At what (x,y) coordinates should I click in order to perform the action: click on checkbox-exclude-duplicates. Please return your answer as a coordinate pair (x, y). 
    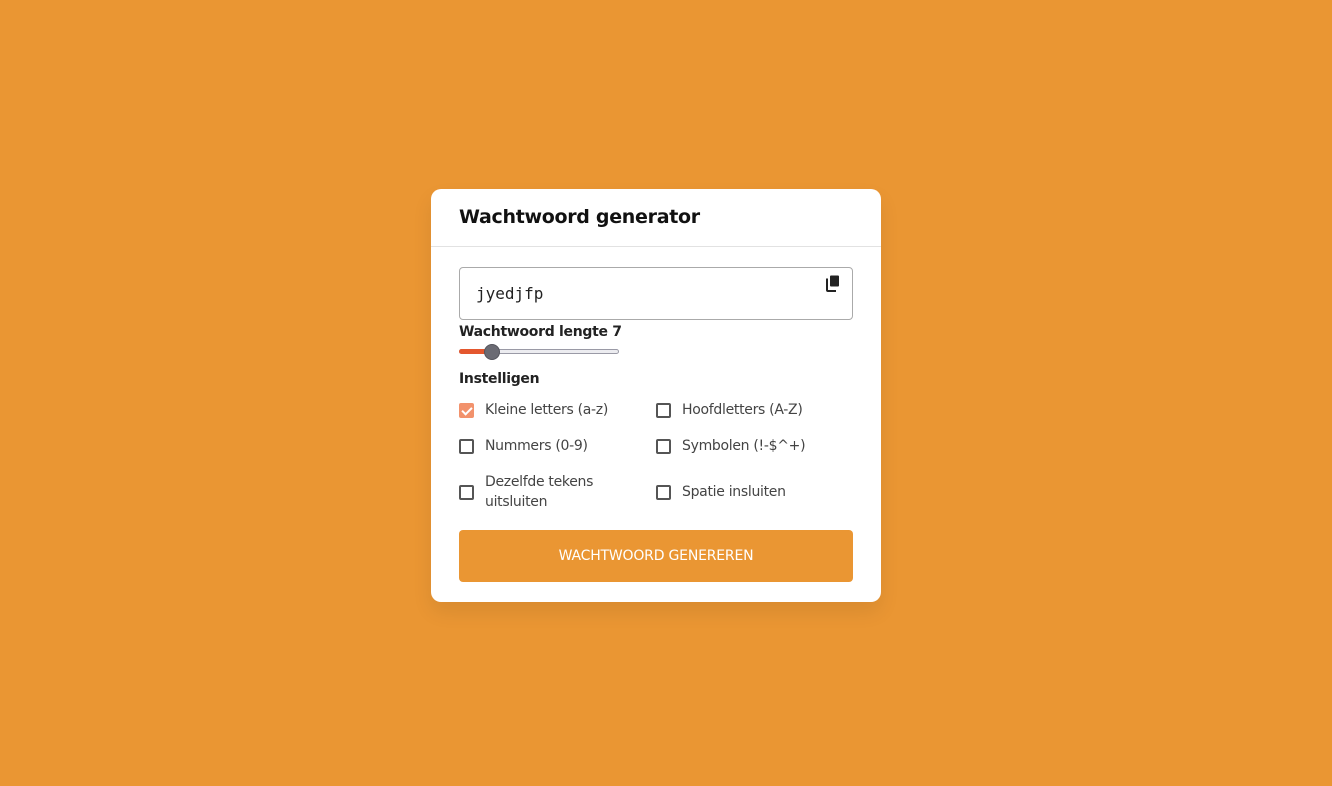
    Looking at the image, I should click on (466, 492).